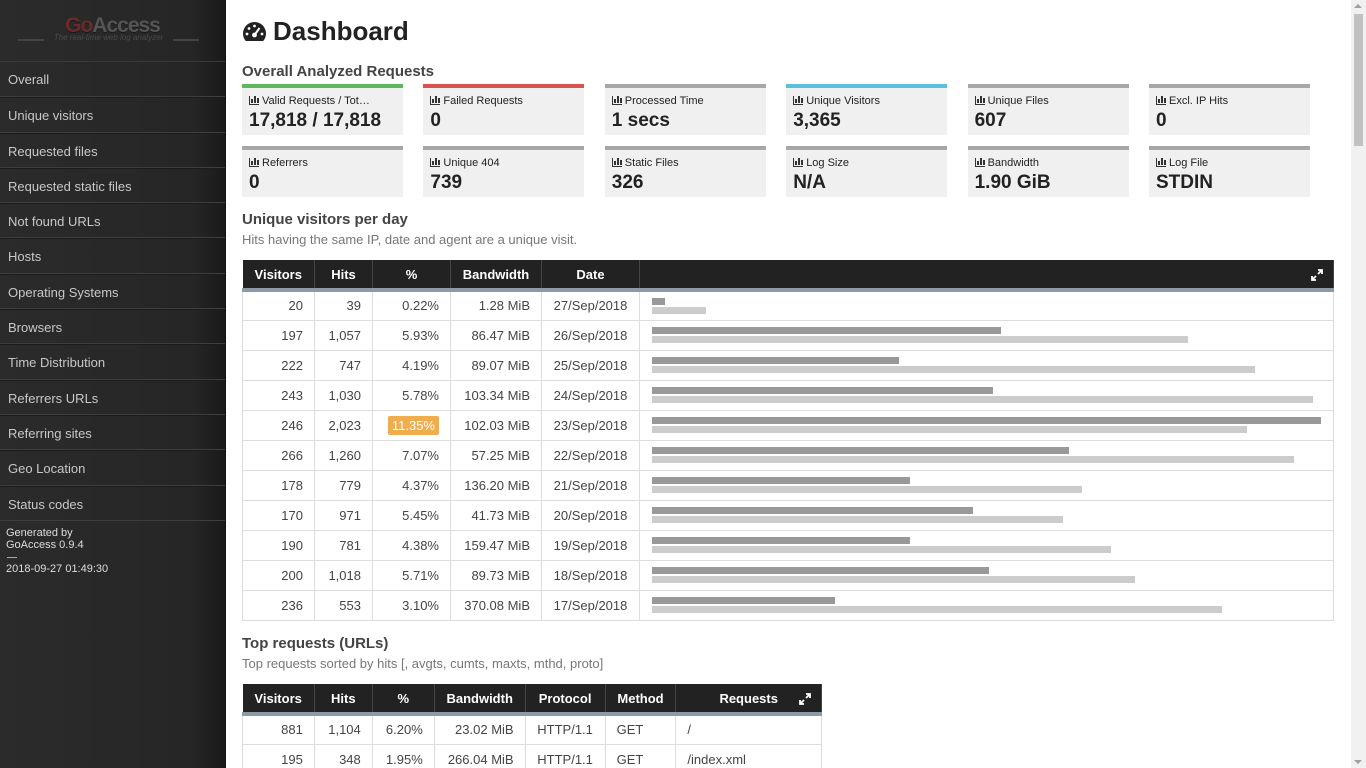 Image resolution: width=1366 pixels, height=768 pixels. What do you see at coordinates (788, 485) in the screenshot?
I see `table-row: 178 779 4.37% 136.20 MiB 21/Sep/2018` at bounding box center [788, 485].